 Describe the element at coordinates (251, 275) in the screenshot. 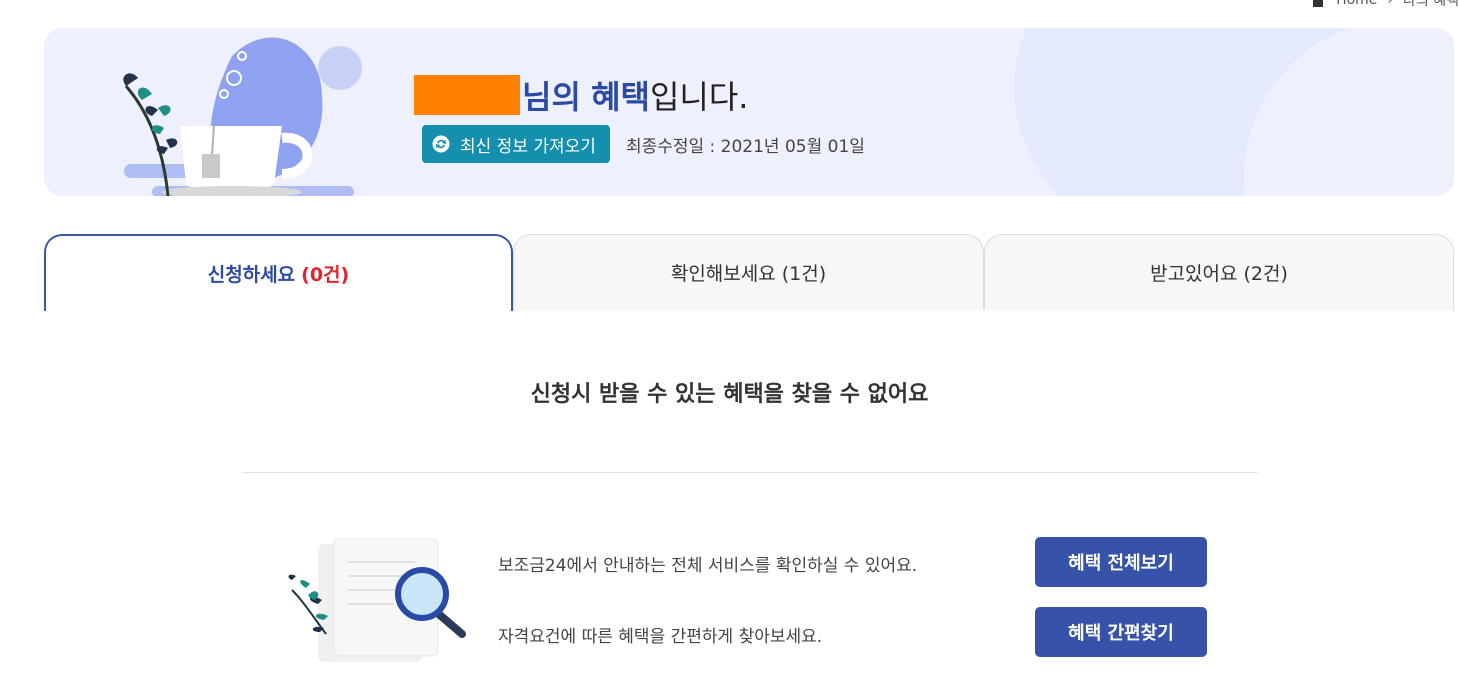

I see `tab-apply-label: 신청하세요` at that location.